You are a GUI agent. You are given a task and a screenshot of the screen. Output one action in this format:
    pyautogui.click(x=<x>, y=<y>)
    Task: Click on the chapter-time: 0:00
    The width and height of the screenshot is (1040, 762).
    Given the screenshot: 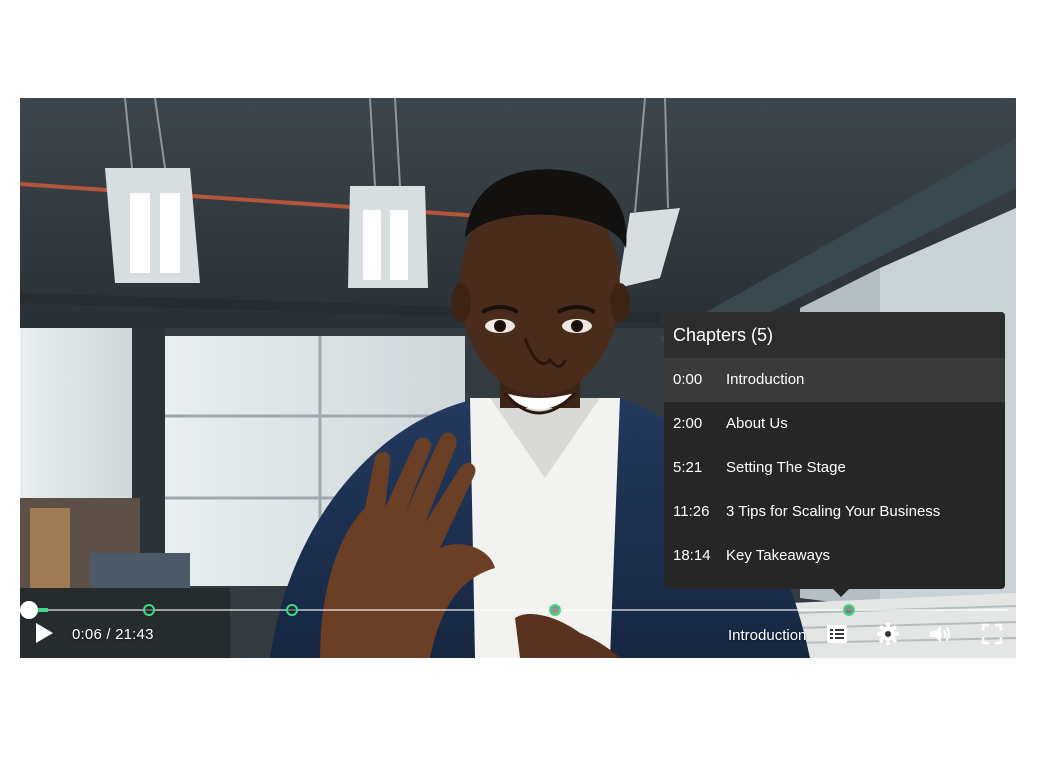 What is the action you would take?
    pyautogui.click(x=688, y=379)
    